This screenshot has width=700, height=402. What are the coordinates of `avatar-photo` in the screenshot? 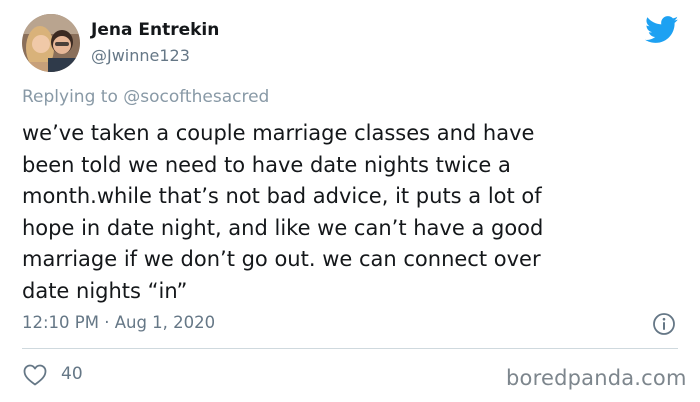 It's located at (51, 43).